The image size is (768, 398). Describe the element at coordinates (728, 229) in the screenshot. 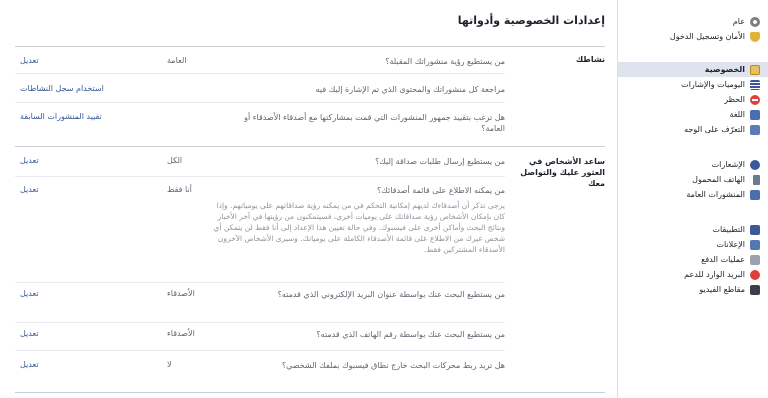

I see `sidebar-item-label: التطبيقات` at that location.